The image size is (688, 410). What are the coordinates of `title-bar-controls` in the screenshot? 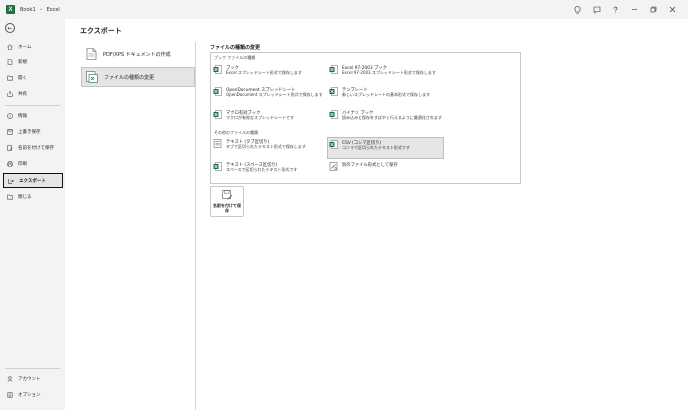 It's located at (628, 9).